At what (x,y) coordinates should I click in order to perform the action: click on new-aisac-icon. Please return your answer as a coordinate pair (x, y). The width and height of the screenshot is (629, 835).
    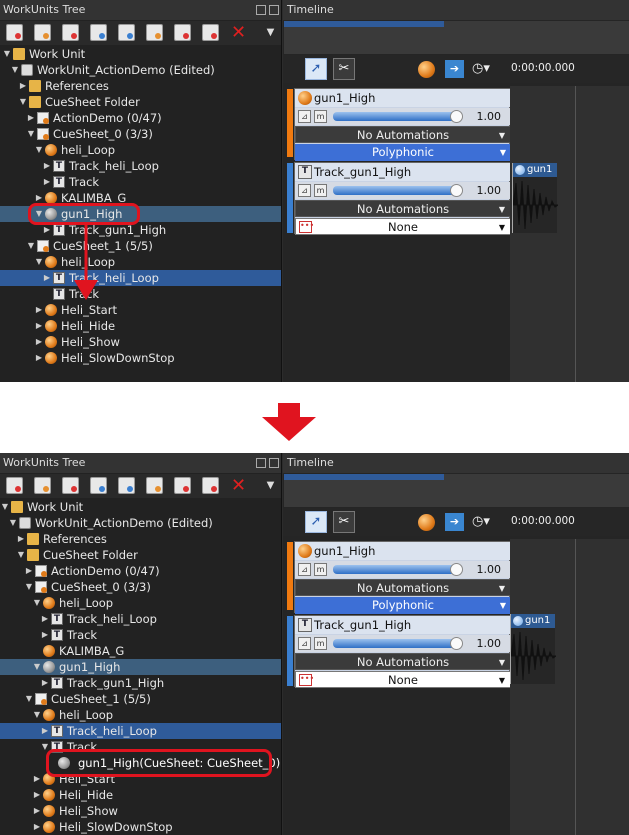
    Looking at the image, I should click on (154, 485).